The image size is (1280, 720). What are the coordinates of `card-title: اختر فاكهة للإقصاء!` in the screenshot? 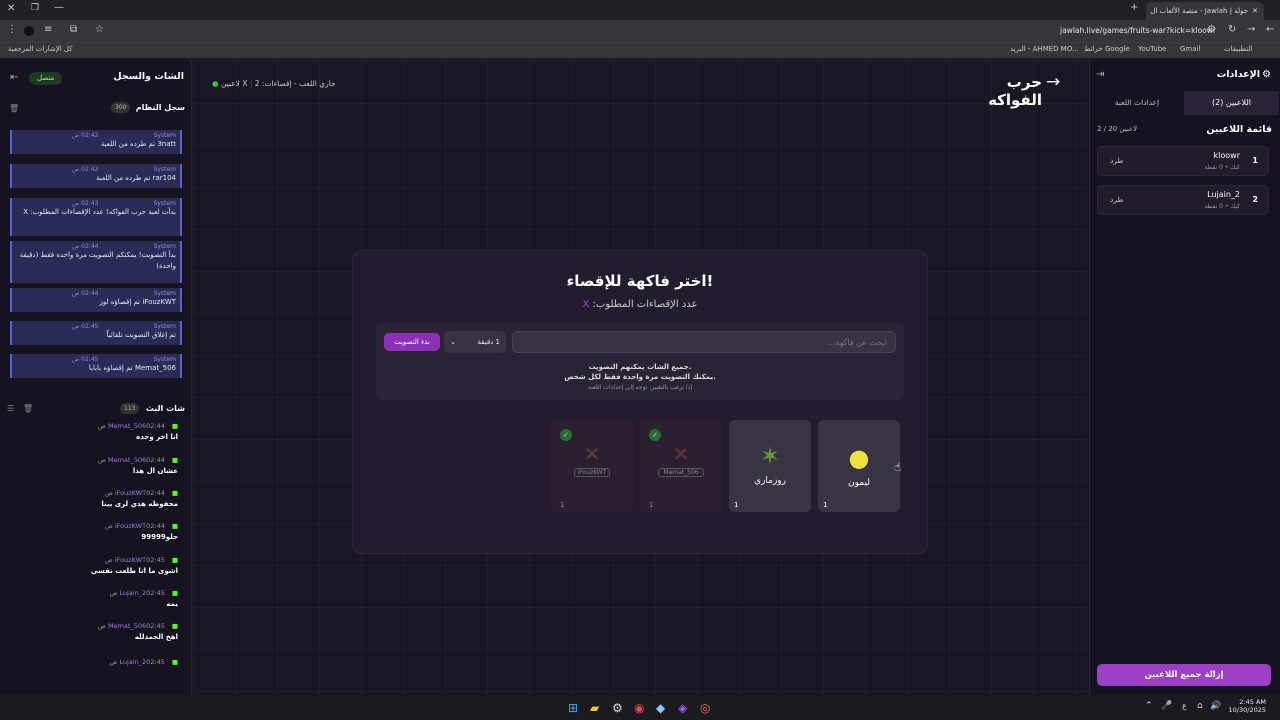 It's located at (640, 281).